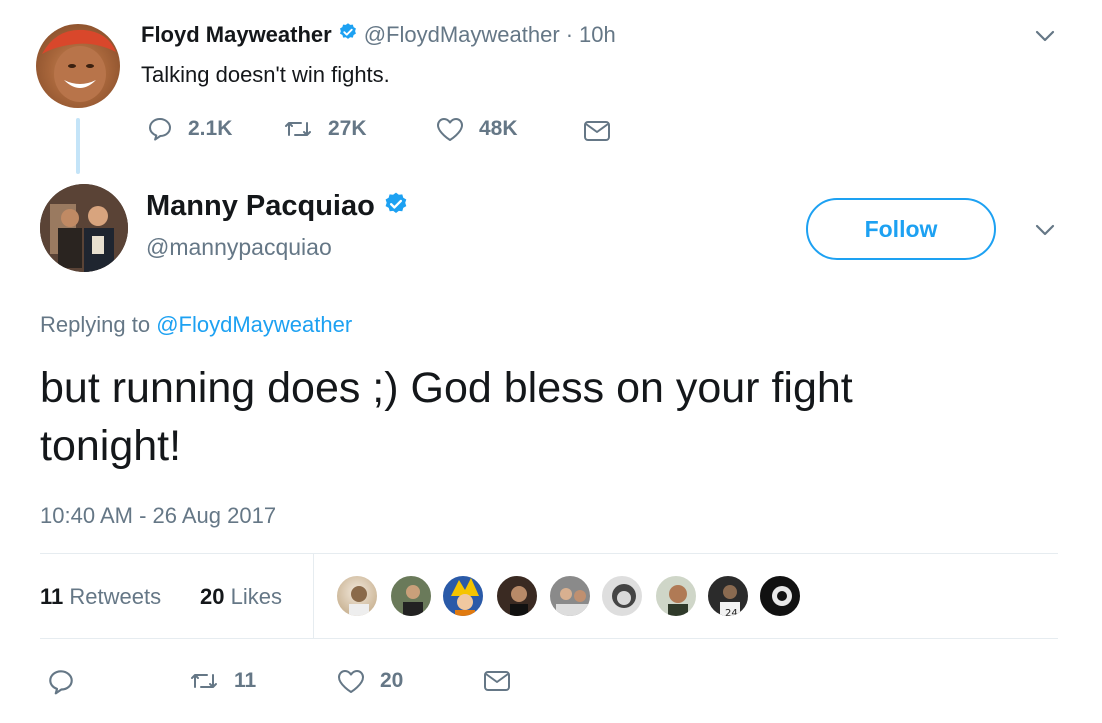  I want to click on parent-tweet-text: Talking doesn't win fights., so click(265, 74).